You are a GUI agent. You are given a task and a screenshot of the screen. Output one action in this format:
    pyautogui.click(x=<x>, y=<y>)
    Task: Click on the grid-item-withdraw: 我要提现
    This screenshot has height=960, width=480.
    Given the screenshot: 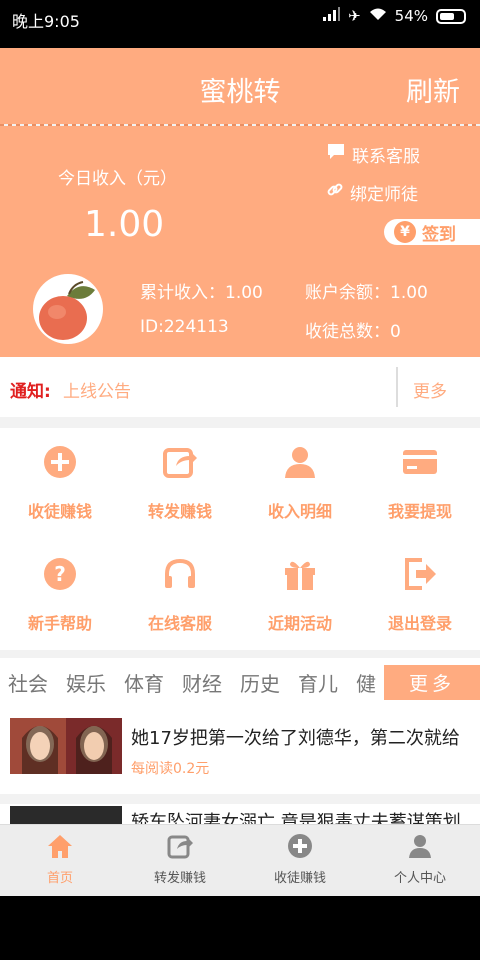 What is the action you would take?
    pyautogui.click(x=420, y=483)
    